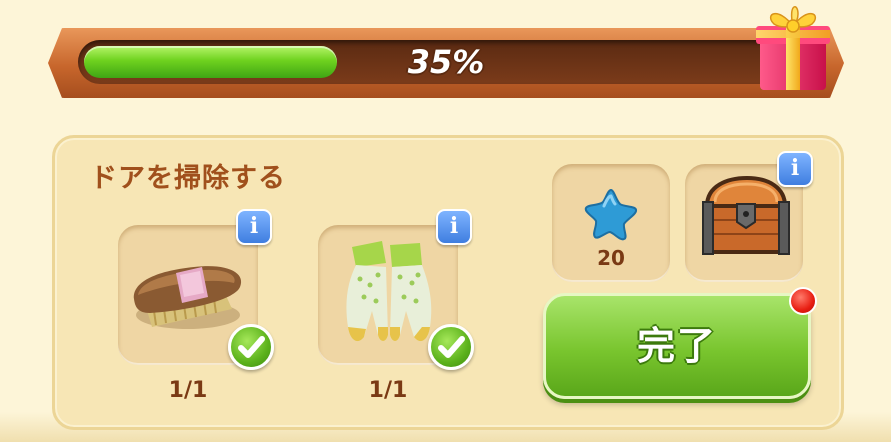  Describe the element at coordinates (388, 390) in the screenshot. I see `gloves-count-label: 1/1` at that location.